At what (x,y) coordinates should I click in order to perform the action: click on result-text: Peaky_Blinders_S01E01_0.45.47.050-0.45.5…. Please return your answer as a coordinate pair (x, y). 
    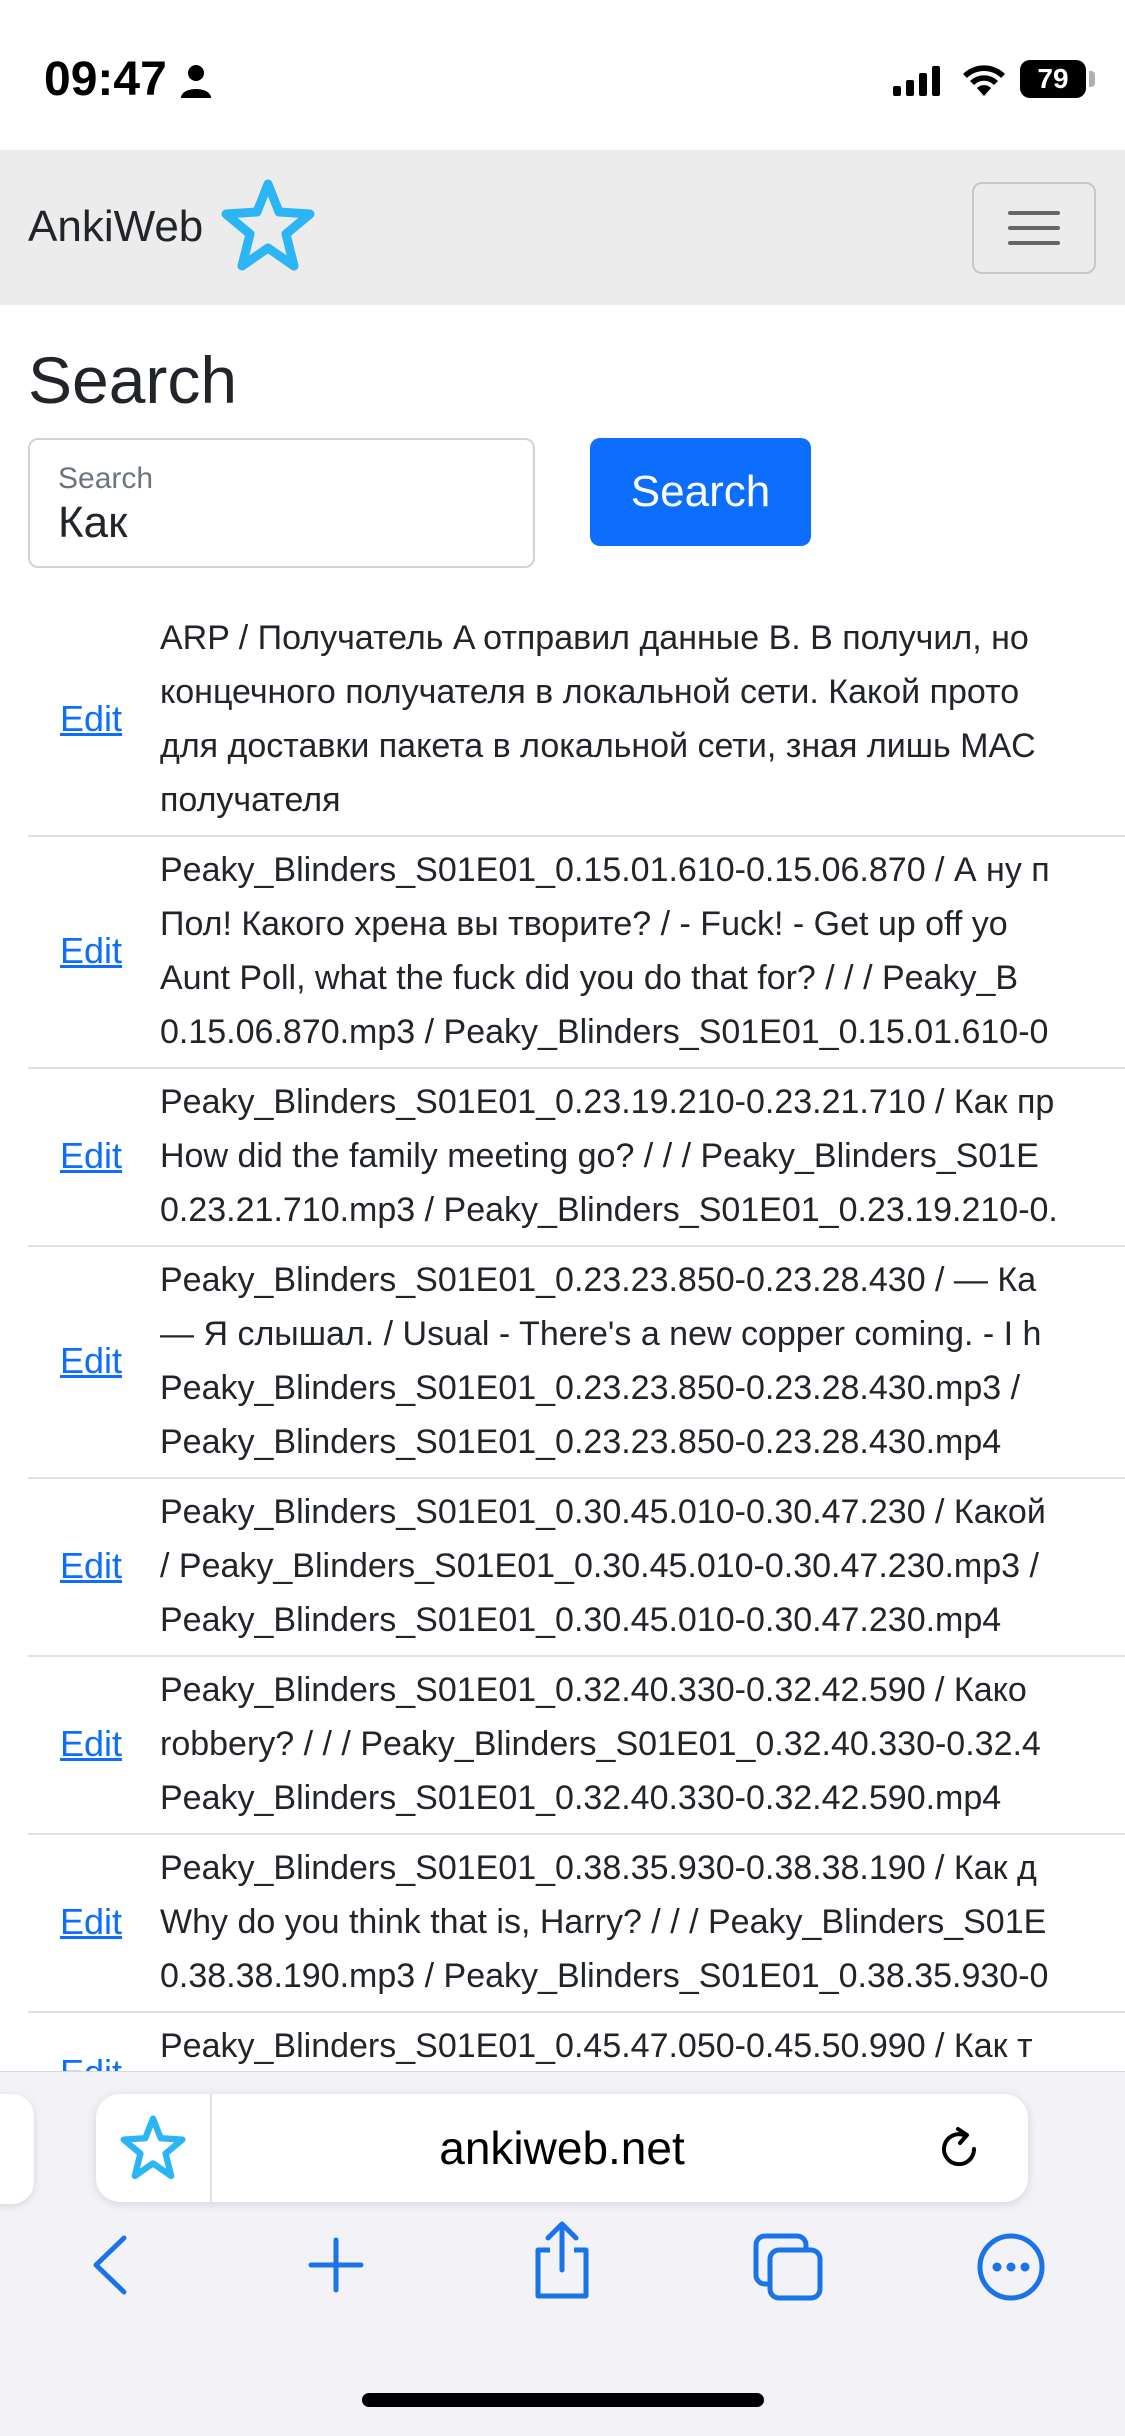
    Looking at the image, I should click on (642, 2045).